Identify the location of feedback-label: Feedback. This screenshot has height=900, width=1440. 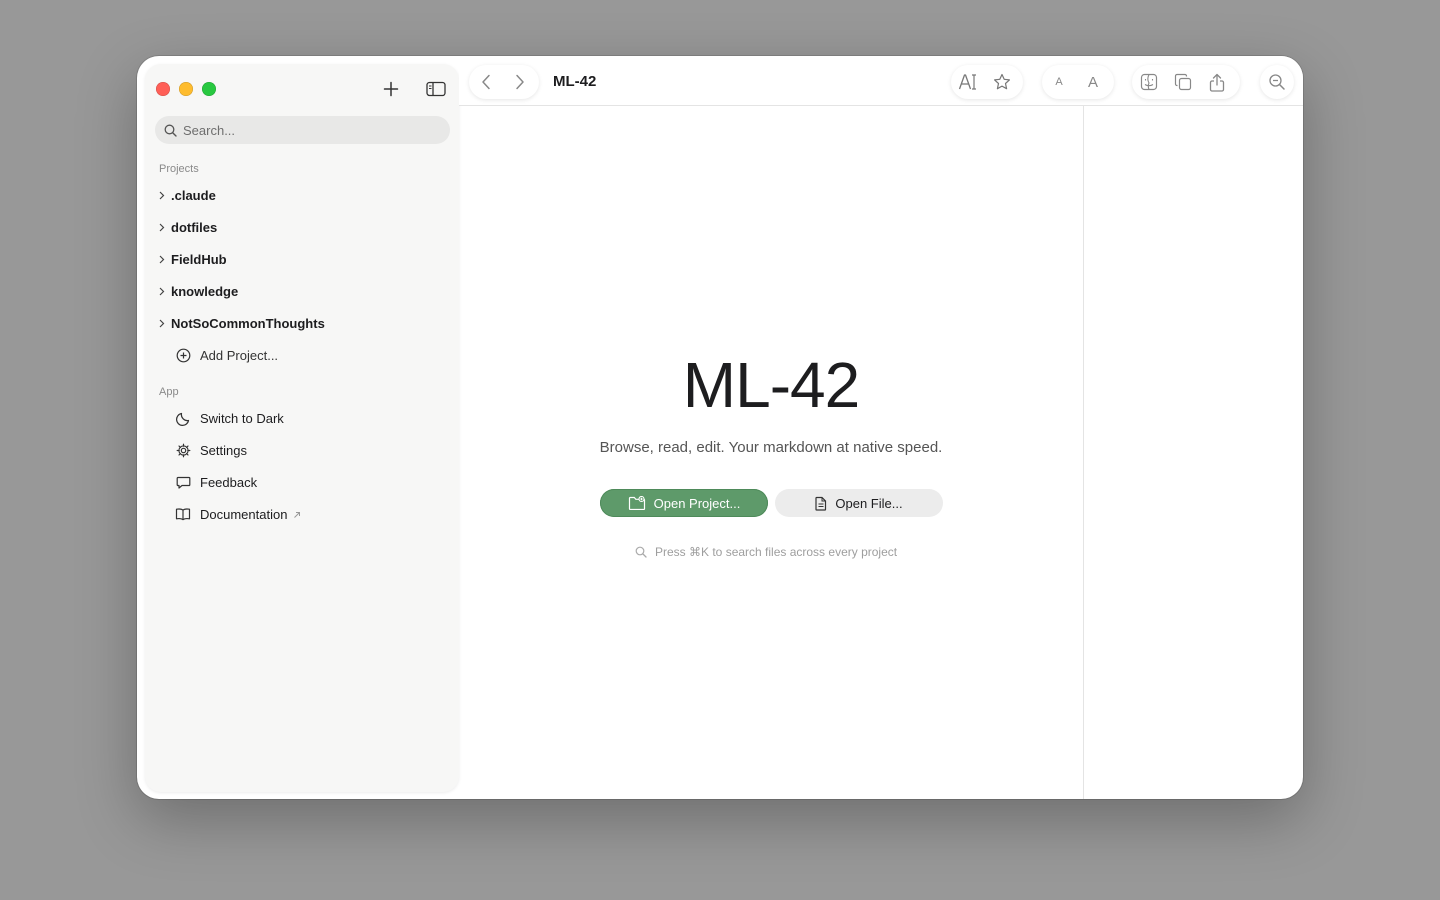
(229, 482).